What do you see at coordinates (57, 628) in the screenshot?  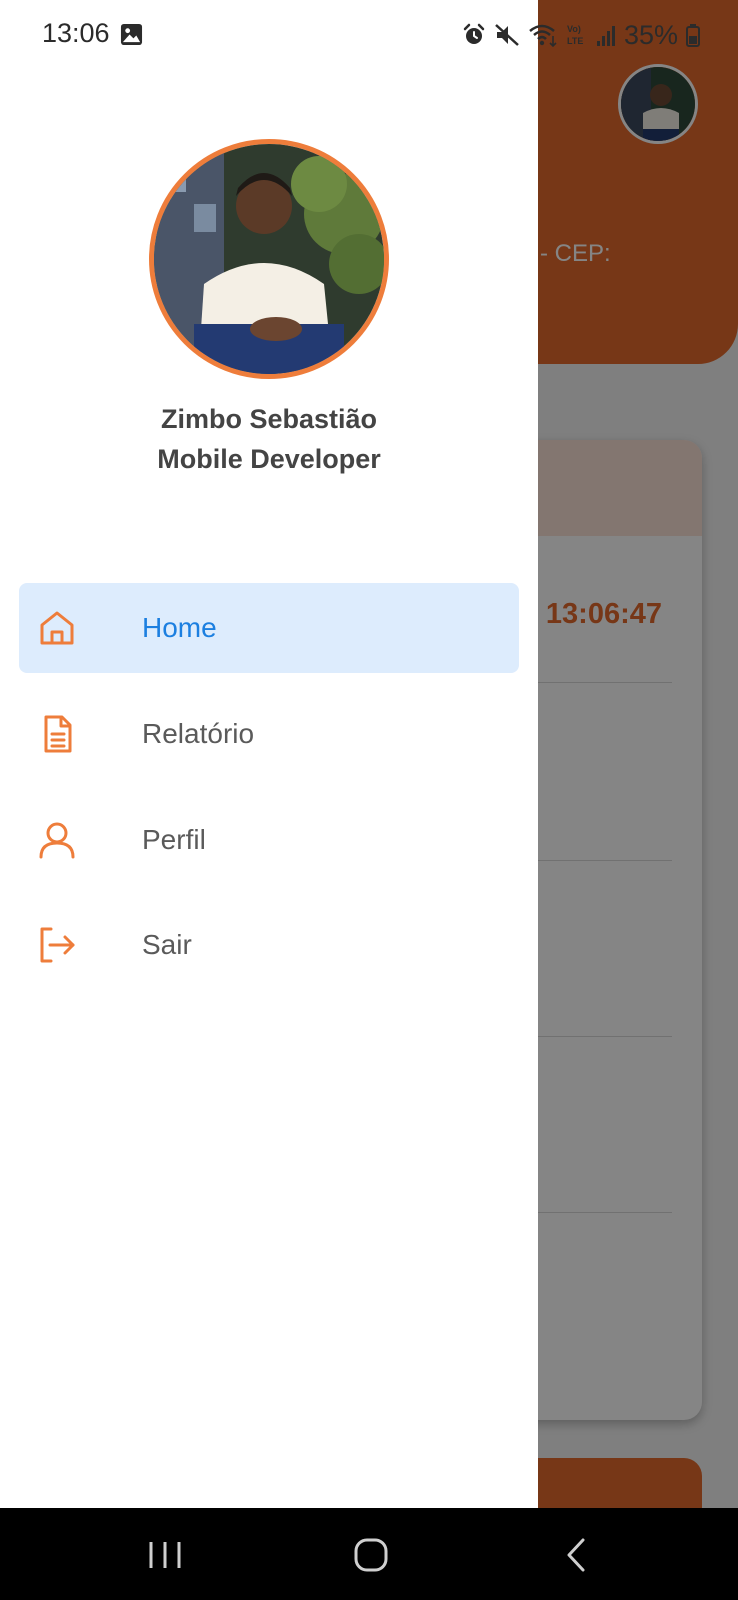 I see `home-icon` at bounding box center [57, 628].